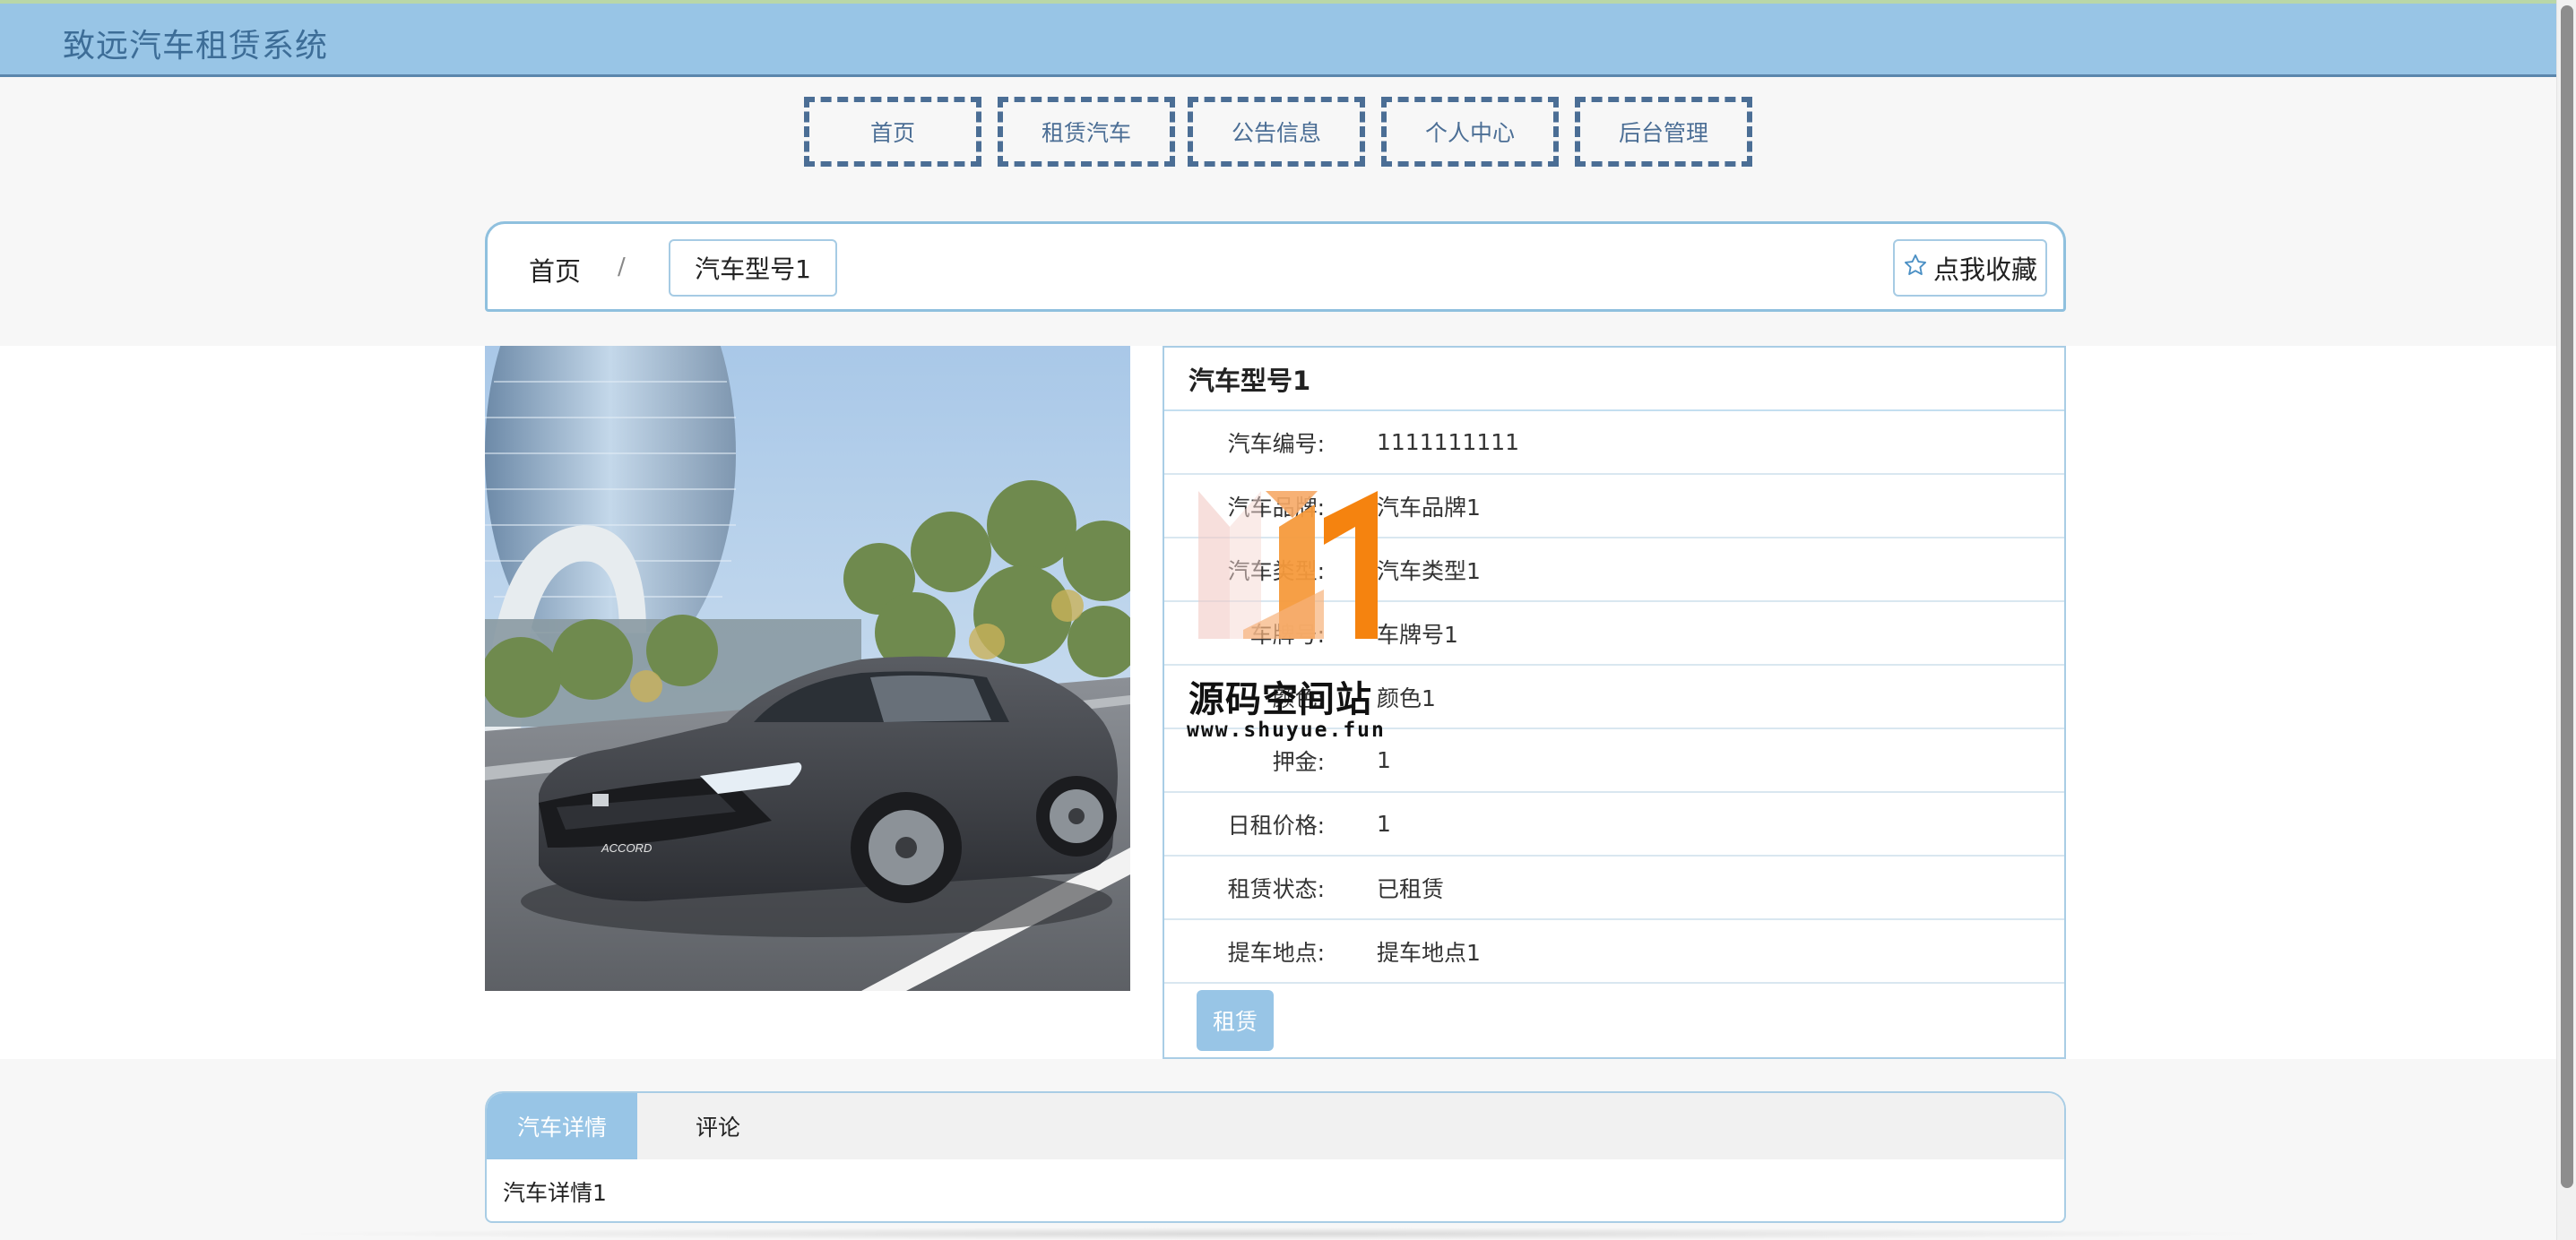  I want to click on detail-row-color: 颜色: 颜色1, so click(1614, 697).